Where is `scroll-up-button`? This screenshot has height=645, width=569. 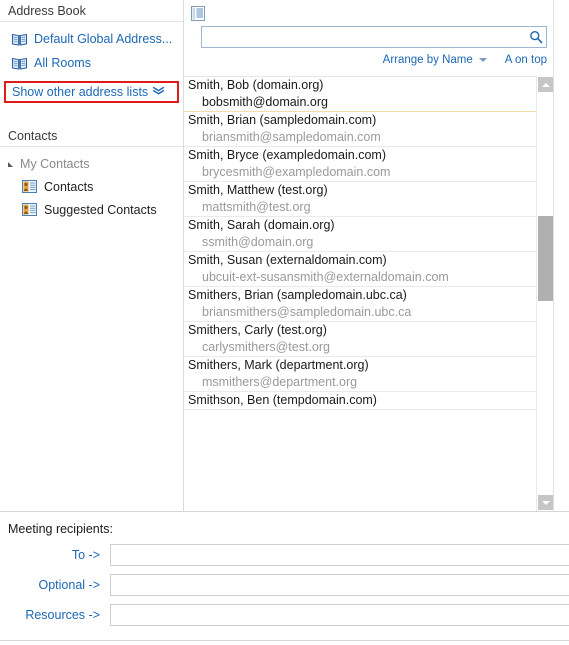 scroll-up-button is located at coordinates (545, 84).